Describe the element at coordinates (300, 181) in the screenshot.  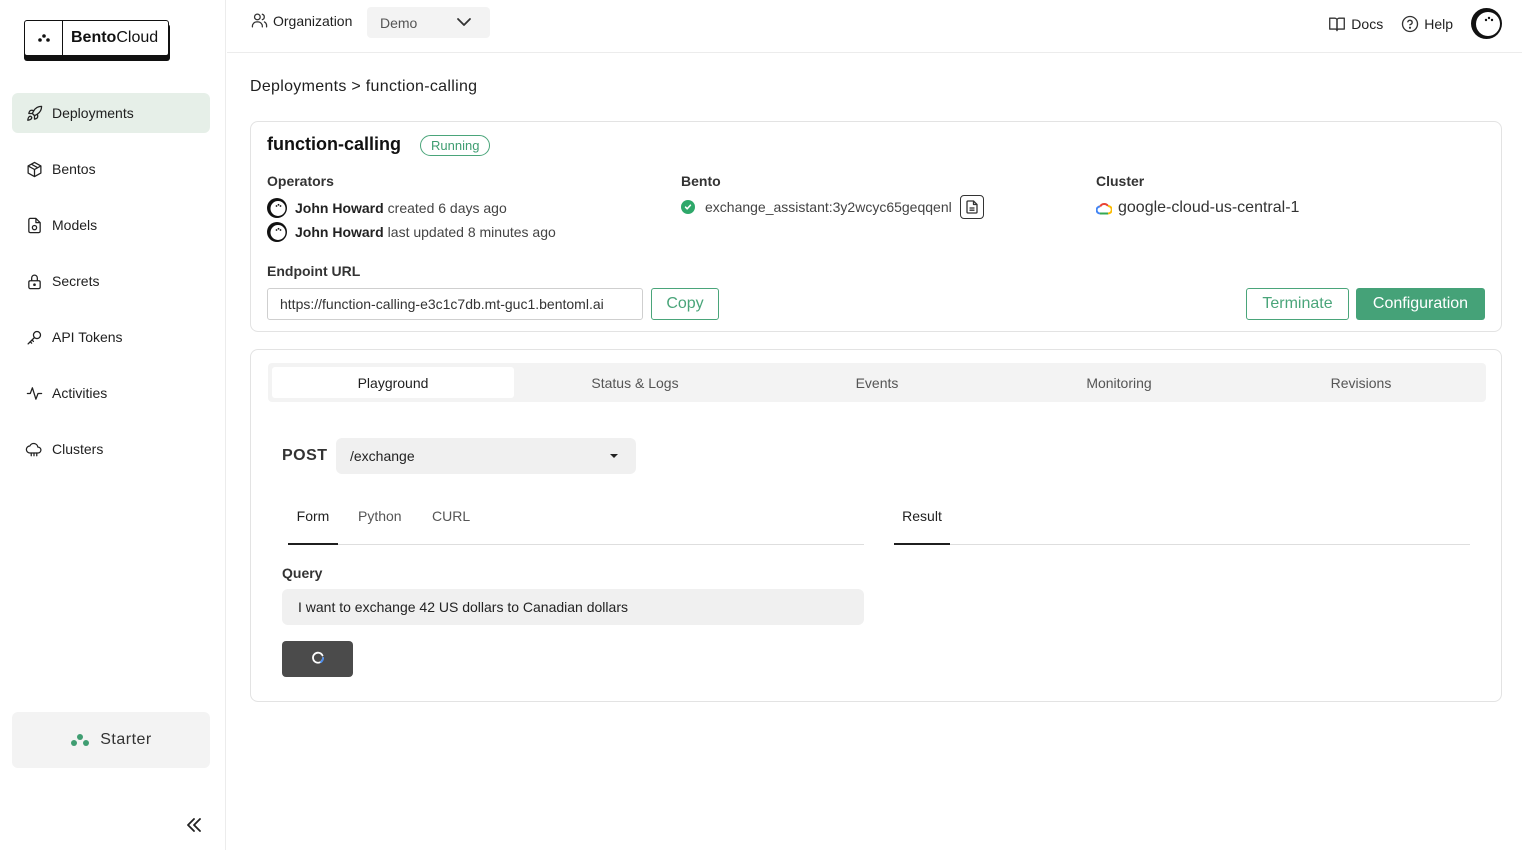
I see `operators-label: Operators` at that location.